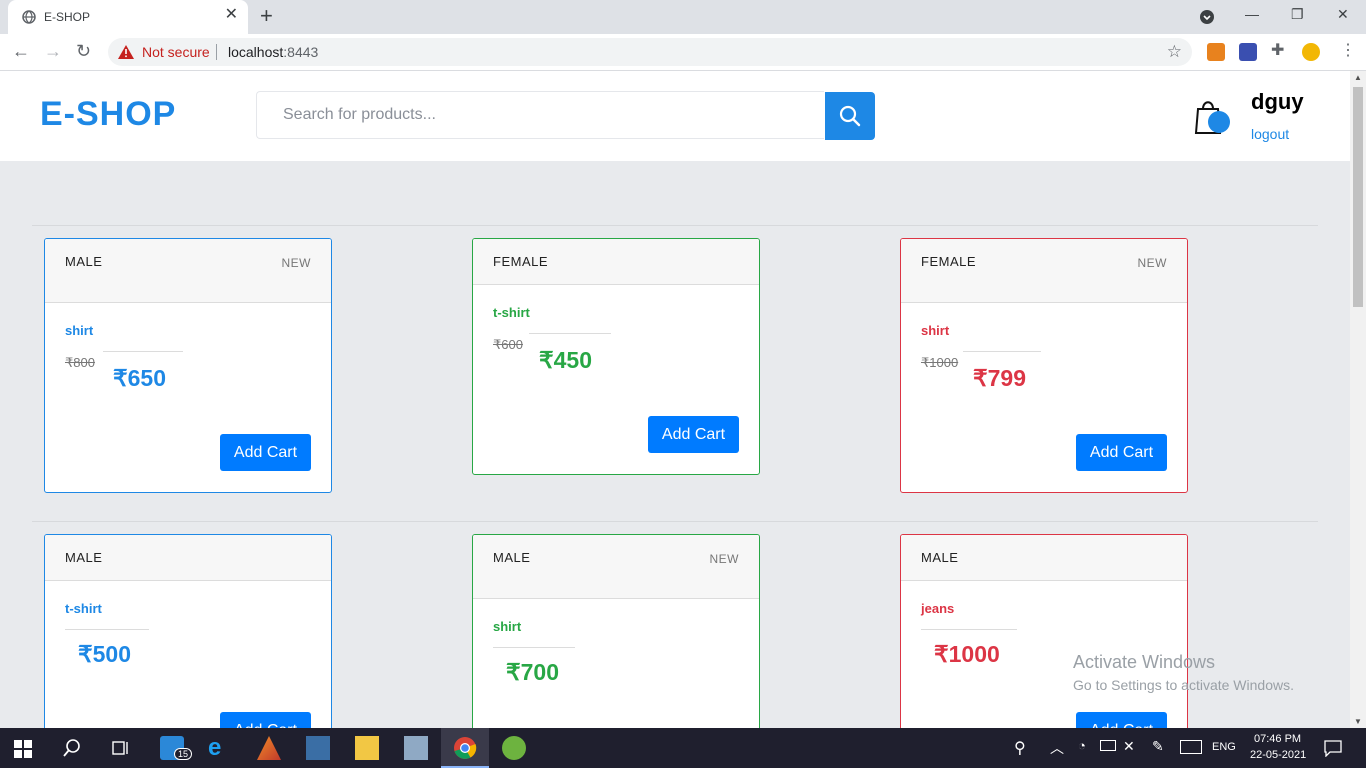  What do you see at coordinates (1270, 134) in the screenshot?
I see `logout-link: logout` at bounding box center [1270, 134].